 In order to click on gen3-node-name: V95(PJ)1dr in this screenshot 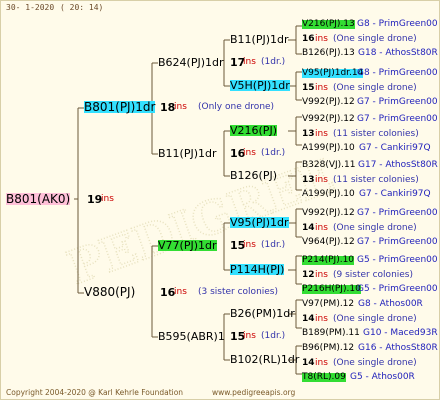, I will do `click(259, 222)`.